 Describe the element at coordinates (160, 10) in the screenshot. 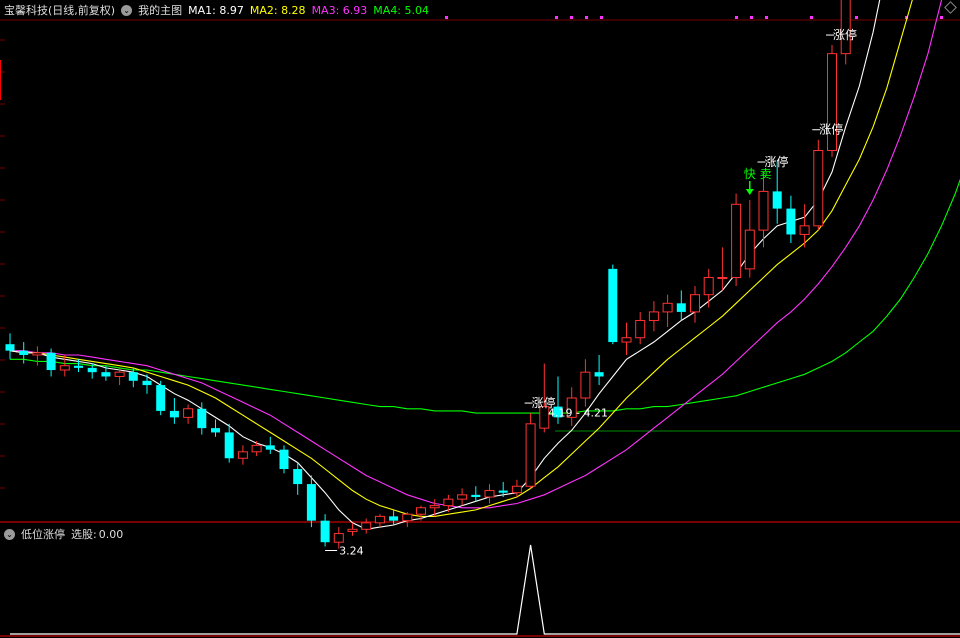

I see `main-chart-name: 我的主图` at that location.